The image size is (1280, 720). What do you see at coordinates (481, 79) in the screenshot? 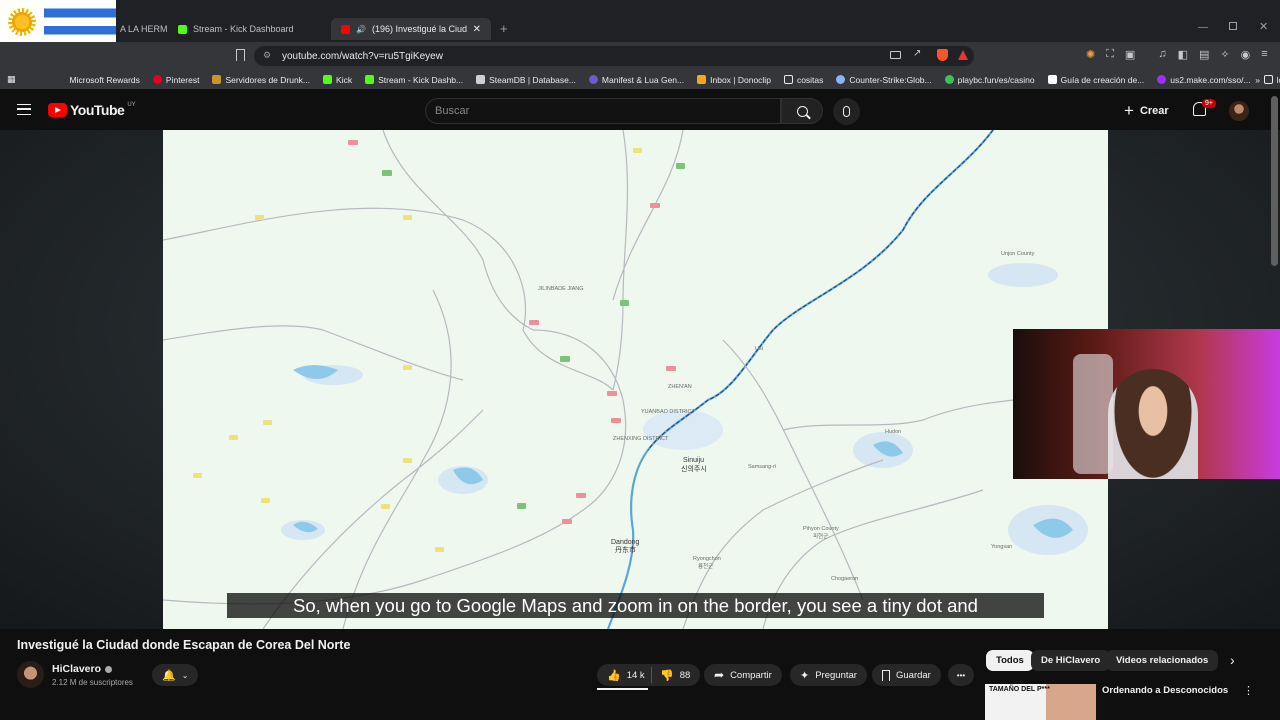
I see `steamdb-icon` at bounding box center [481, 79].